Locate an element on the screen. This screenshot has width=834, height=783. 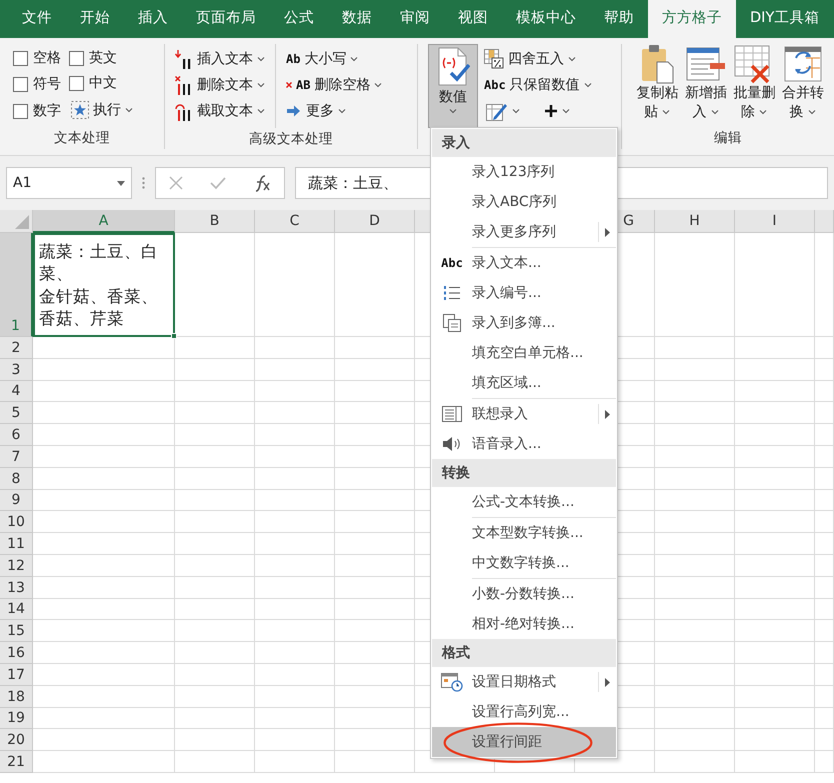
checkbox-label: 空格 is located at coordinates (47, 58).